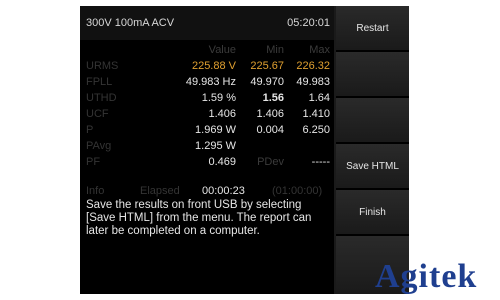  What do you see at coordinates (275, 50) in the screenshot?
I see `header-min: Min` at bounding box center [275, 50].